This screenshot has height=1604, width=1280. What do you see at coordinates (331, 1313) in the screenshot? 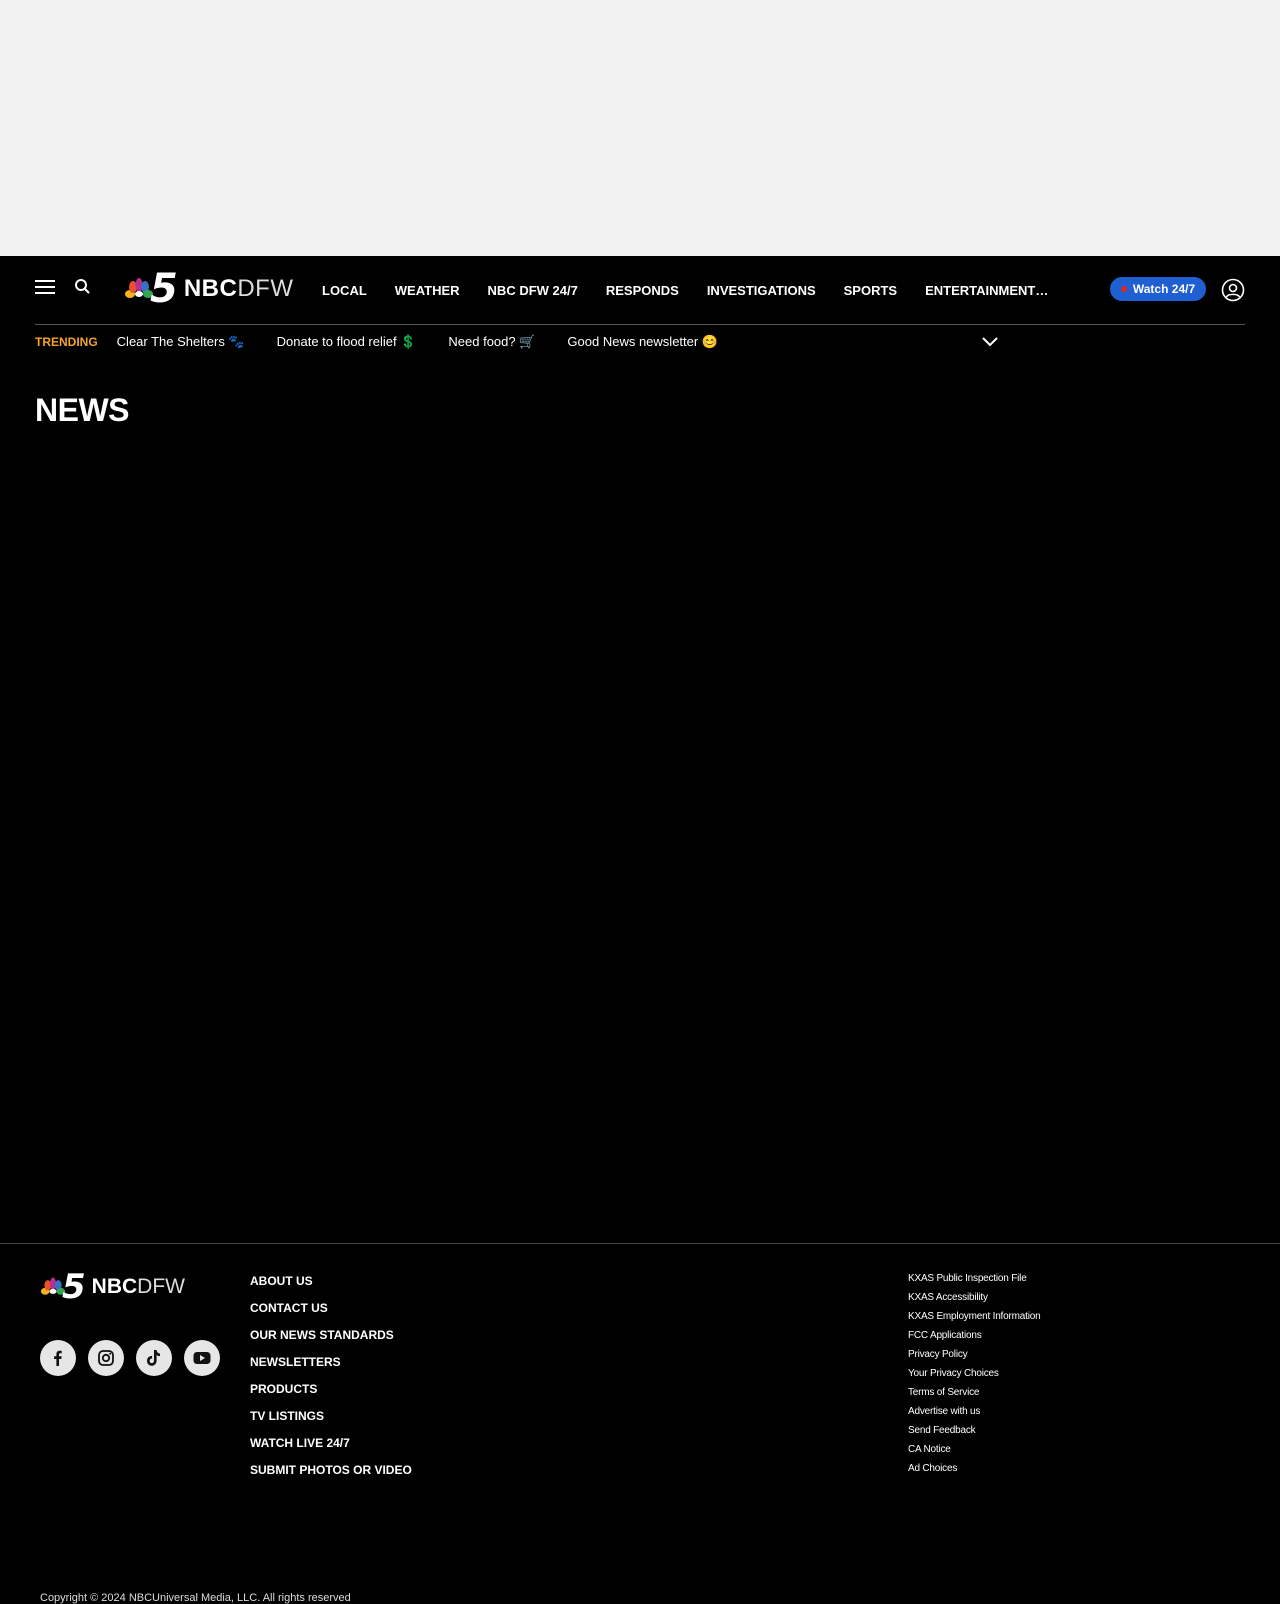
I see `footer-link-contact-us: CONTACT US` at bounding box center [331, 1313].